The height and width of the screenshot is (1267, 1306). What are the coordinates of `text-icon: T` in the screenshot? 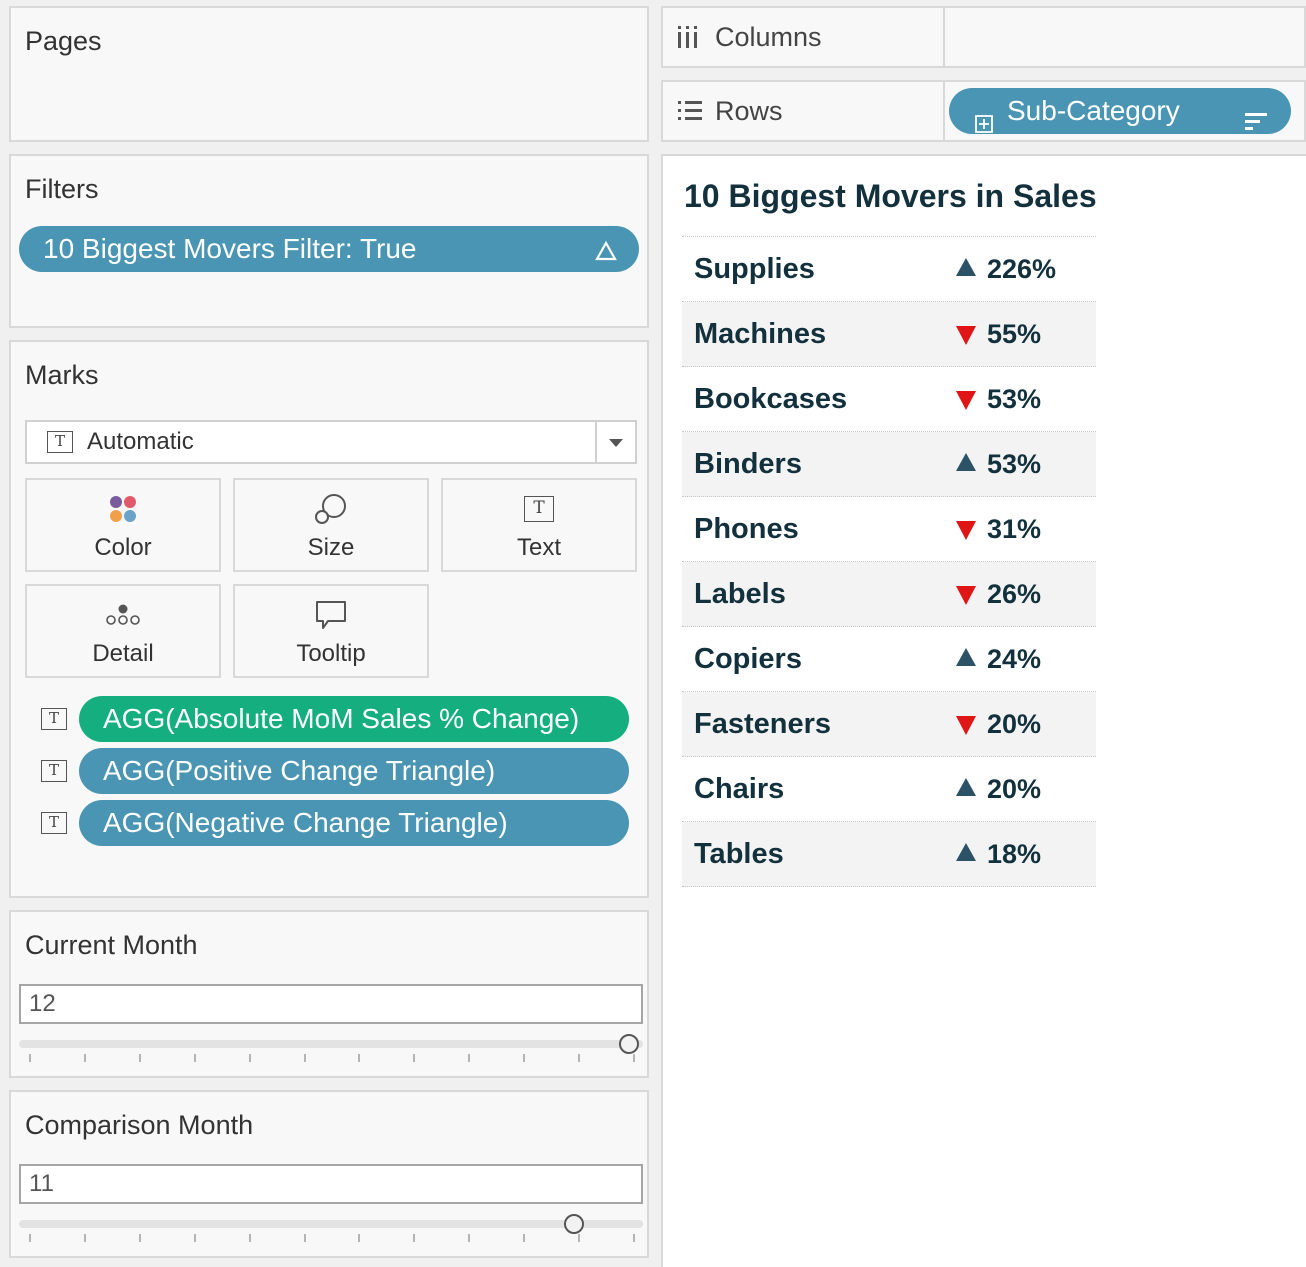 It's located at (539, 509).